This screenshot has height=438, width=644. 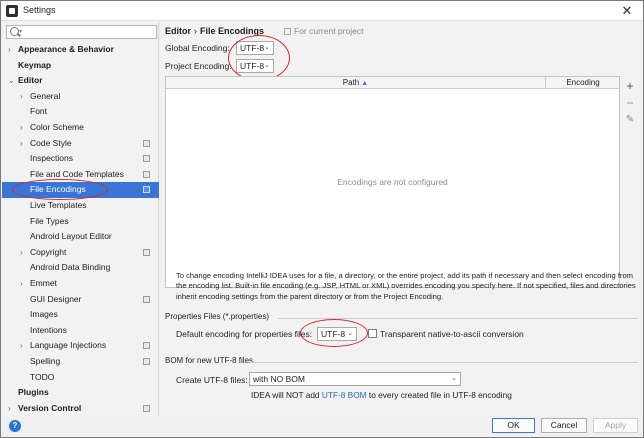 What do you see at coordinates (80, 346) in the screenshot?
I see `sidebar-item-language-injections: › Language Injections` at bounding box center [80, 346].